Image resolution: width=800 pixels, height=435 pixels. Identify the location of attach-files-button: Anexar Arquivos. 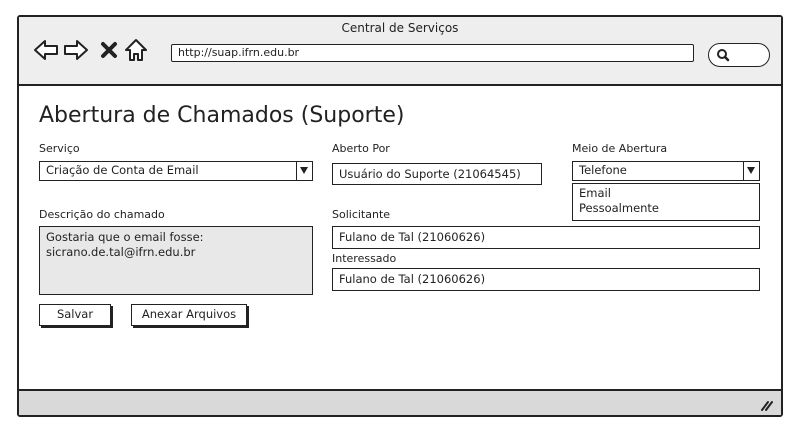
(189, 315).